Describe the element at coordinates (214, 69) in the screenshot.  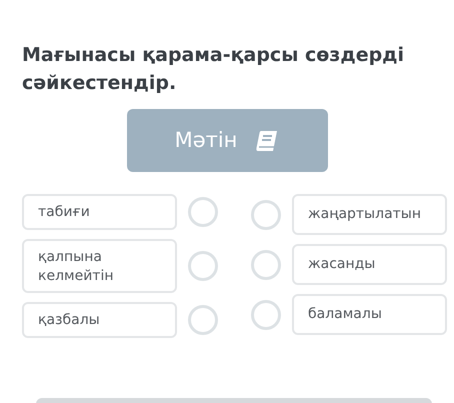
I see `question-title: Мағынасы қарама-қарсы сөздерді сәйкестендір.` at that location.